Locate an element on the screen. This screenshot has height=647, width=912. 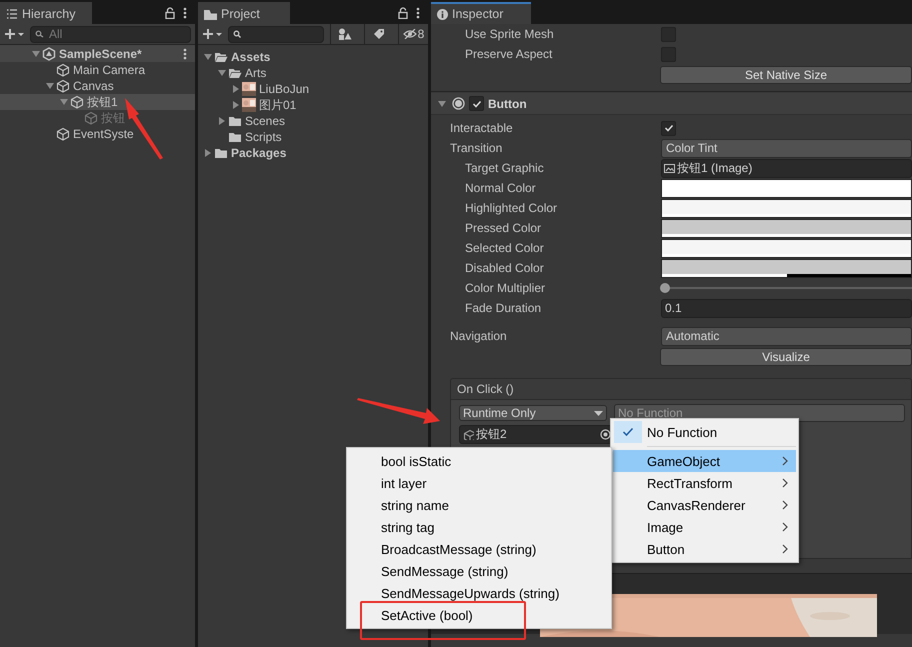
checkbox is located at coordinates (668, 128).